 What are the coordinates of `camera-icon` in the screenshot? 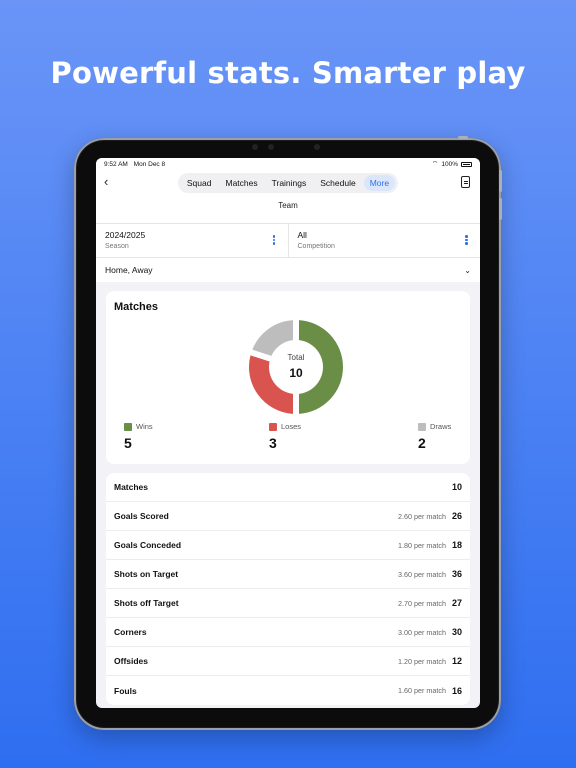 It's located at (317, 147).